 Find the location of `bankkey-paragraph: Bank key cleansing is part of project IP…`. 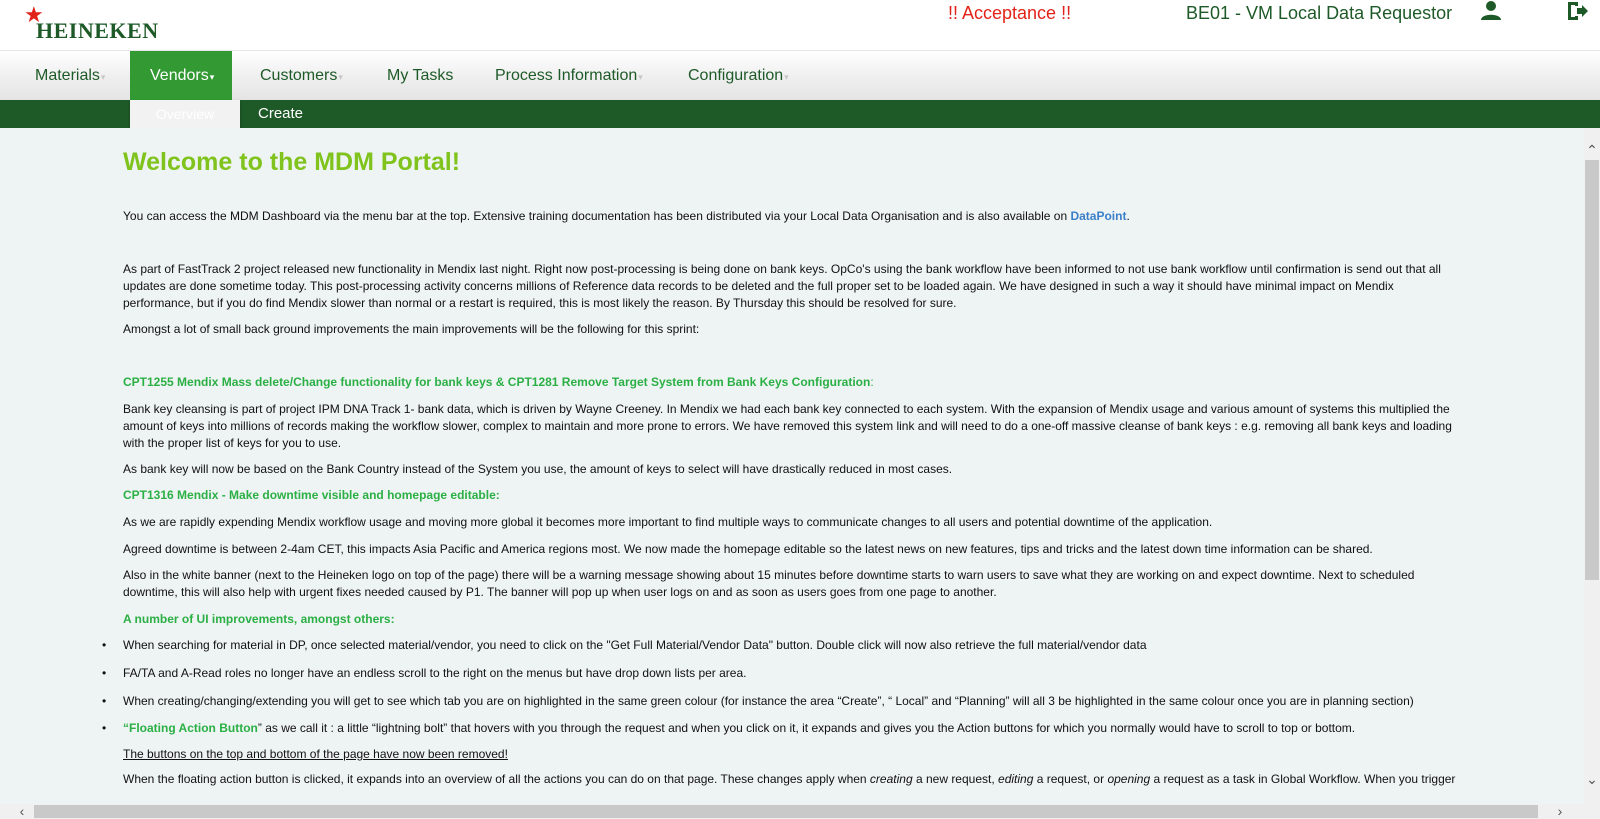

bankkey-paragraph: Bank key cleansing is part of project IP… is located at coordinates (787, 426).